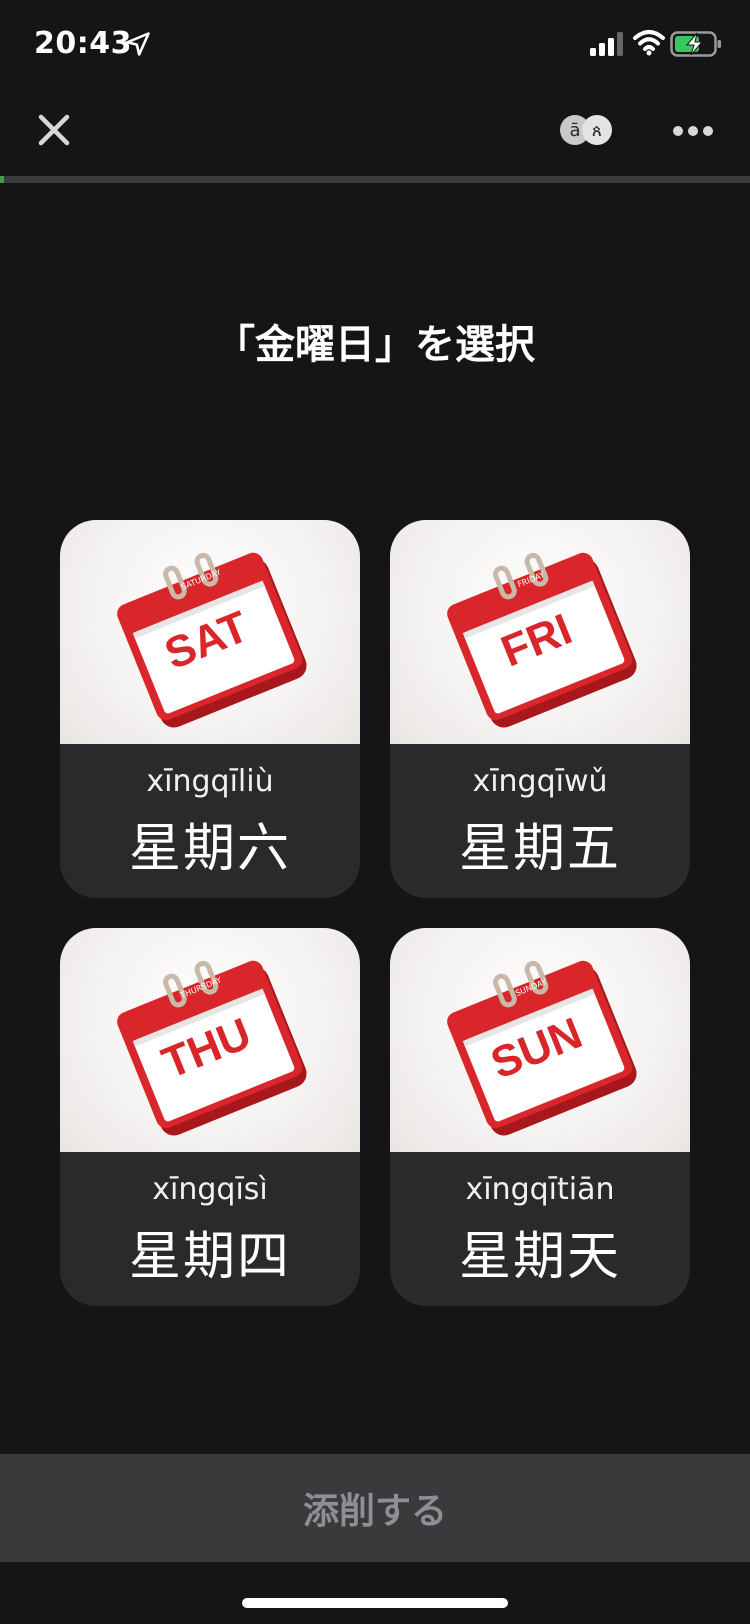 This screenshot has height=1624, width=750. I want to click on option-hanzi: 星期五, so click(539, 849).